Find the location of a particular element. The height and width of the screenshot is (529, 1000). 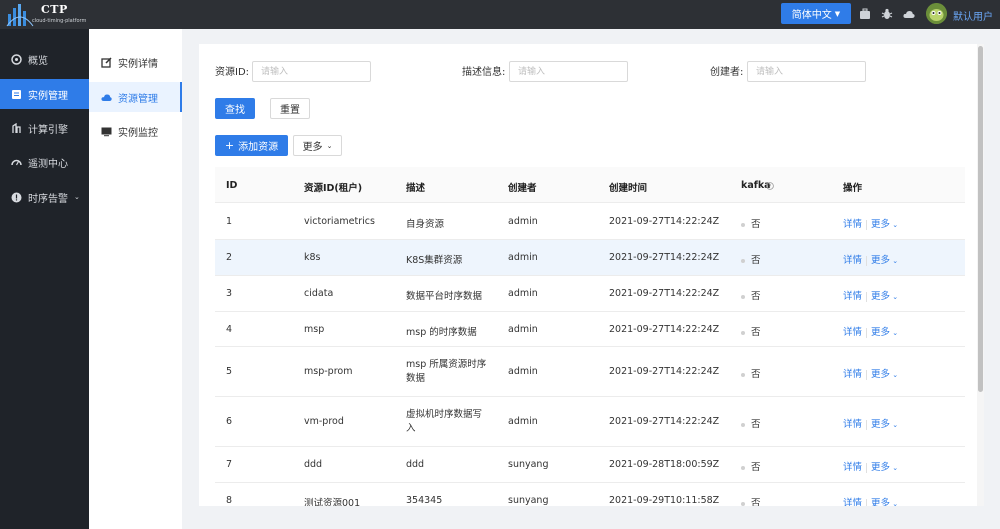

sidebar-item-engine: 计算引擎 is located at coordinates (44, 128).